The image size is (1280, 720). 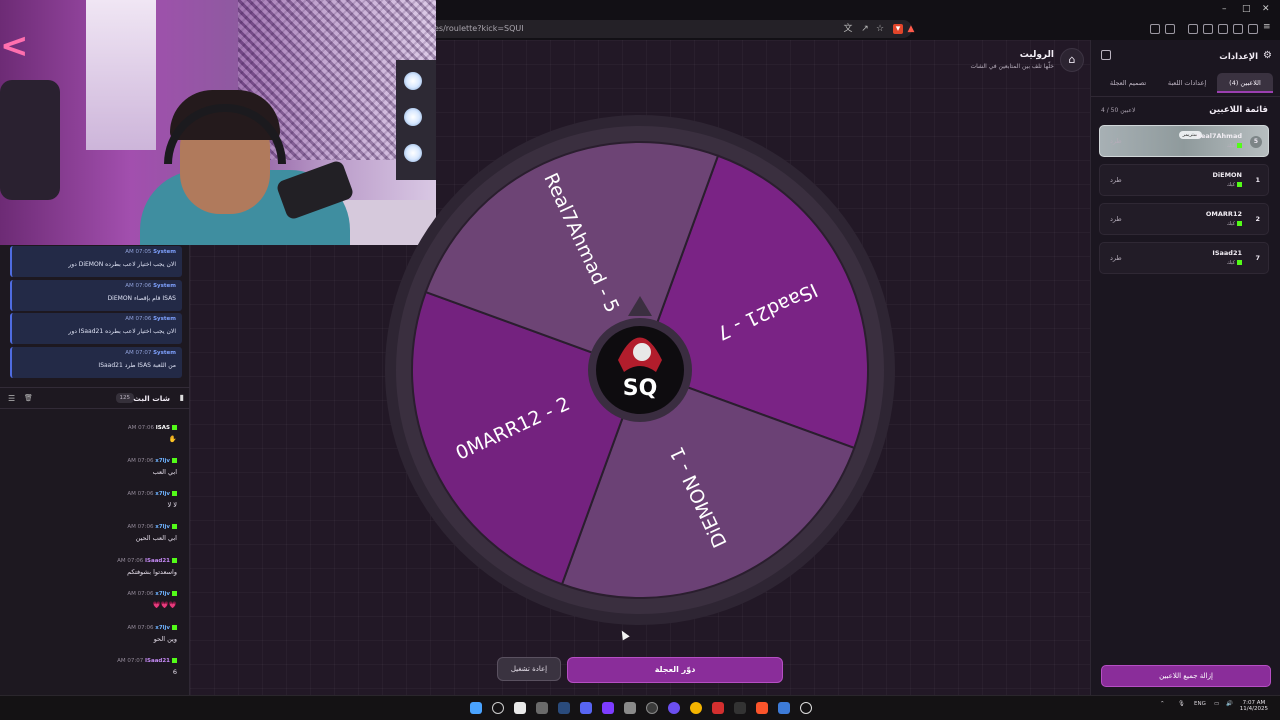 I want to click on extension-icon: ▲, so click(x=911, y=29).